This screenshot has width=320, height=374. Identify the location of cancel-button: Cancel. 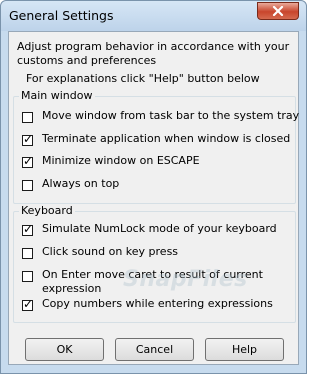
(154, 349).